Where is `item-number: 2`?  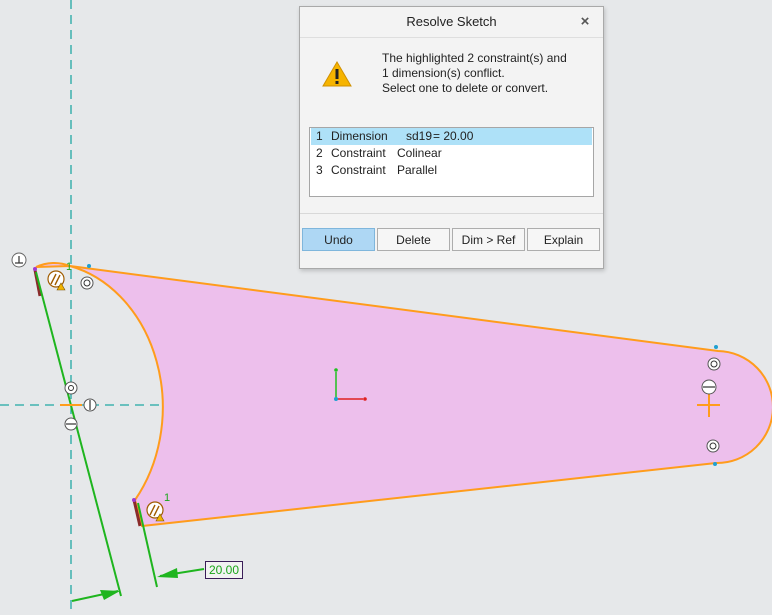
item-number: 2 is located at coordinates (319, 153).